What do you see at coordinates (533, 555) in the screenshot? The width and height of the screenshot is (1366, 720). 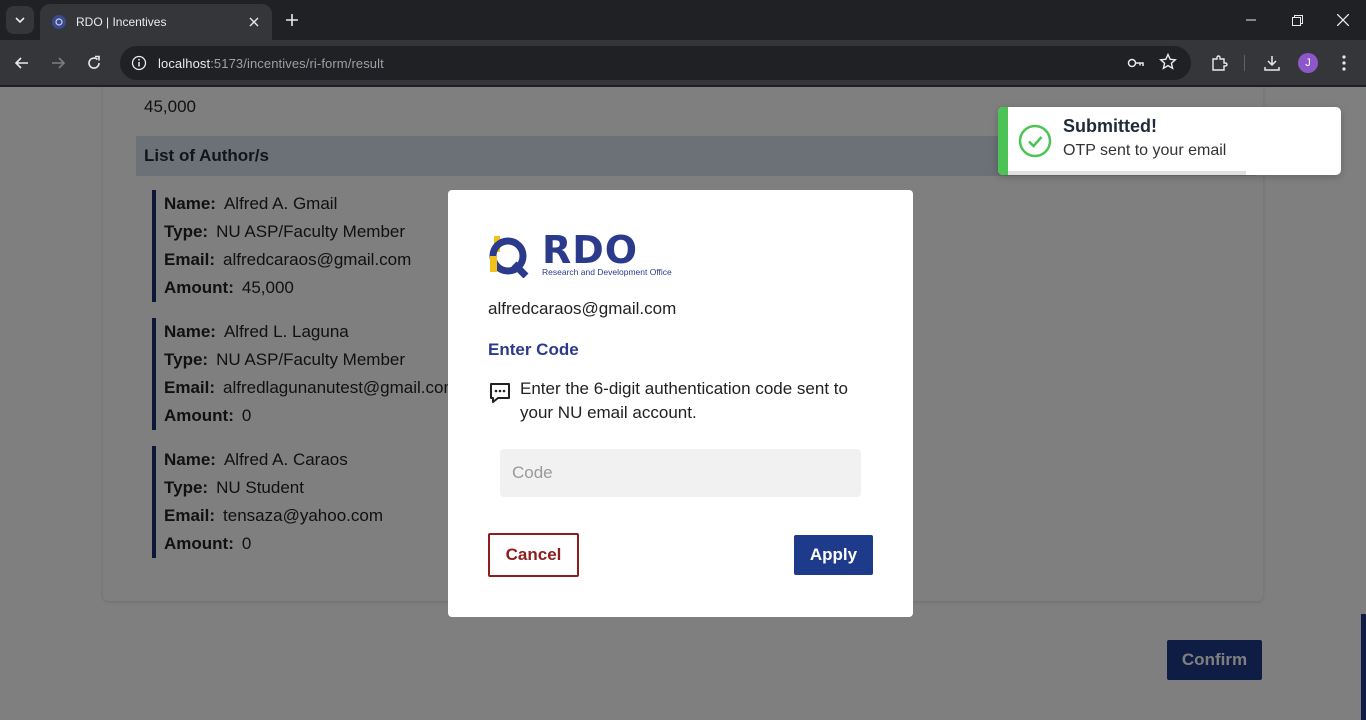 I see `cancel-button: Cancel` at bounding box center [533, 555].